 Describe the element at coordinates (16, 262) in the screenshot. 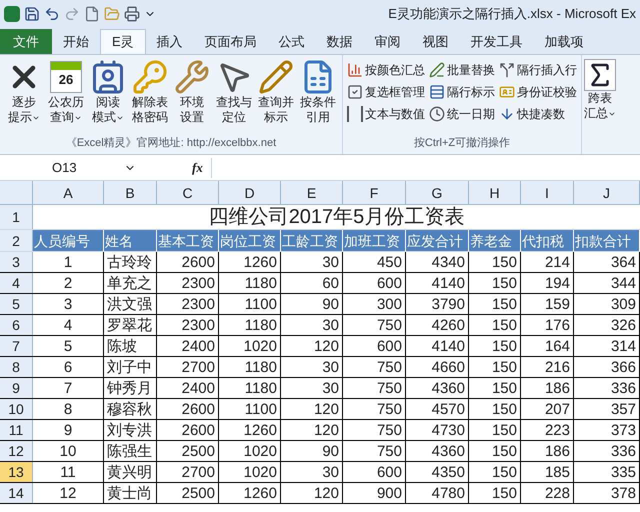

I see `row-header: 3` at that location.